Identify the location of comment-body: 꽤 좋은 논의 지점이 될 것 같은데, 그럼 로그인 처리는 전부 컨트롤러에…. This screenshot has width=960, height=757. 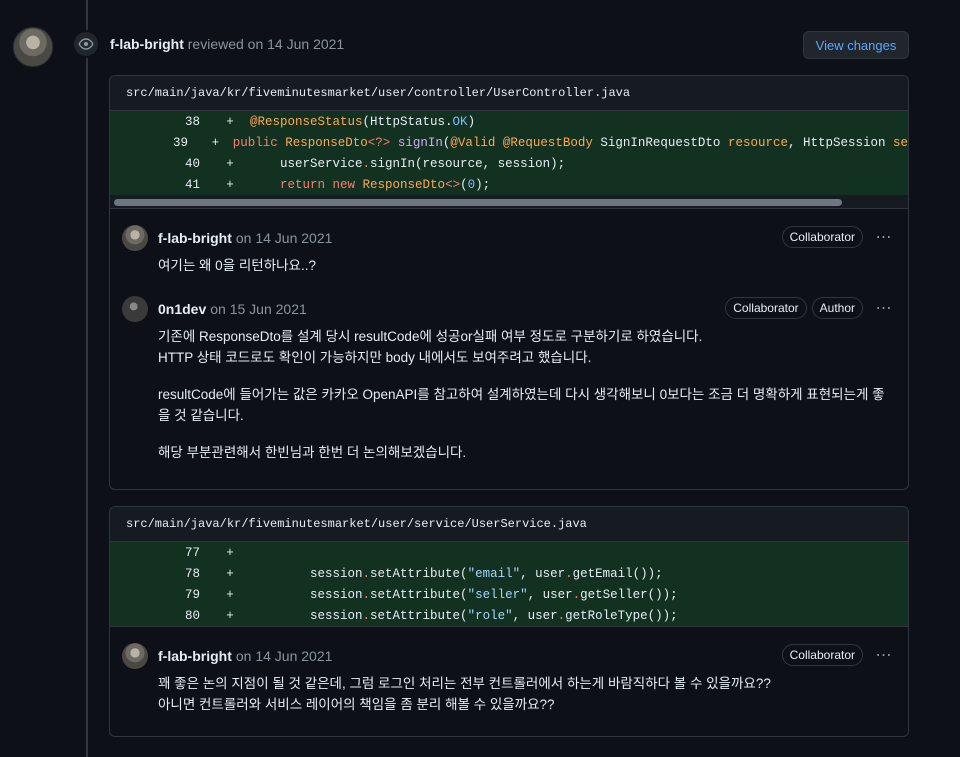
(533, 694).